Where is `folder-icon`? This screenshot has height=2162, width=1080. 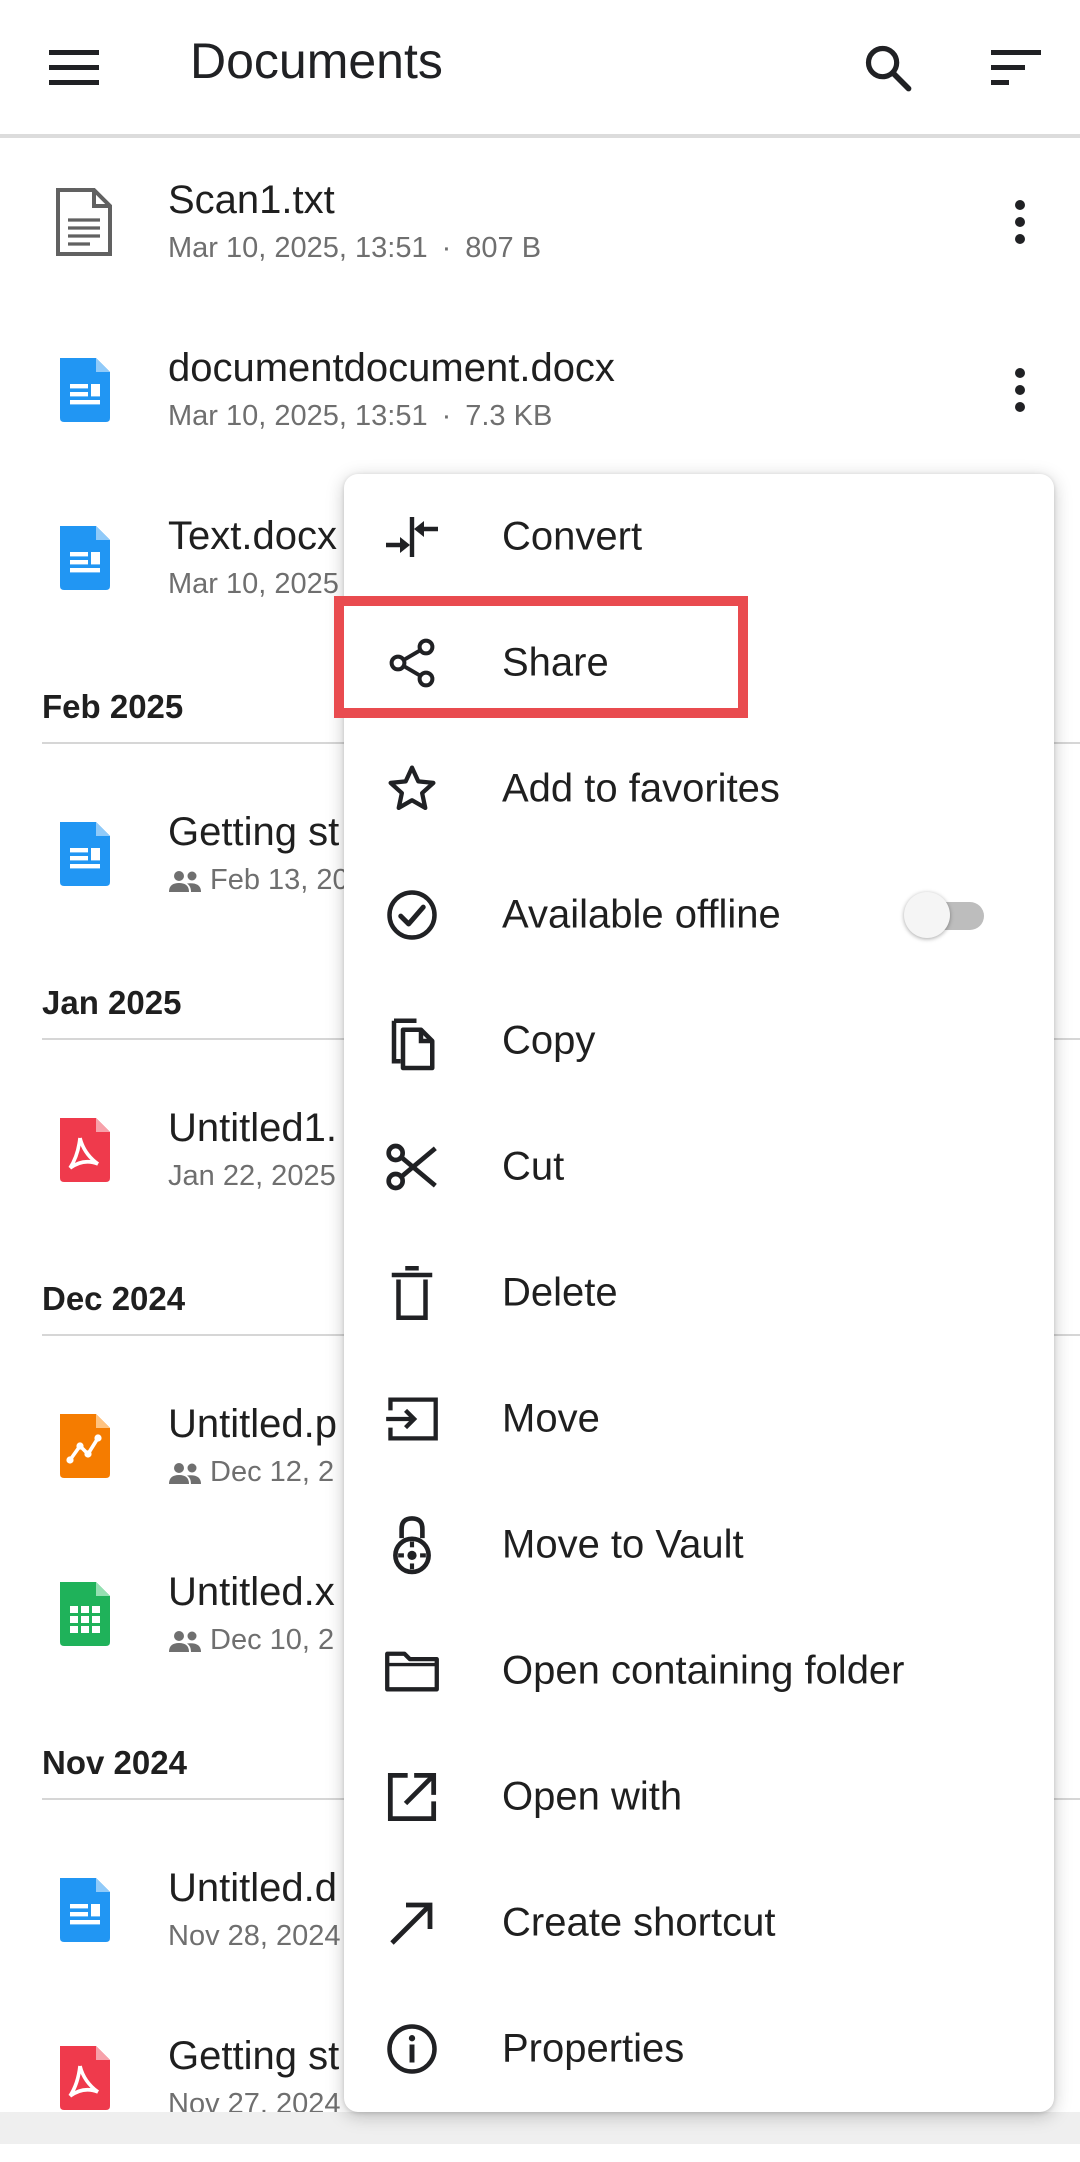
folder-icon is located at coordinates (412, 1671).